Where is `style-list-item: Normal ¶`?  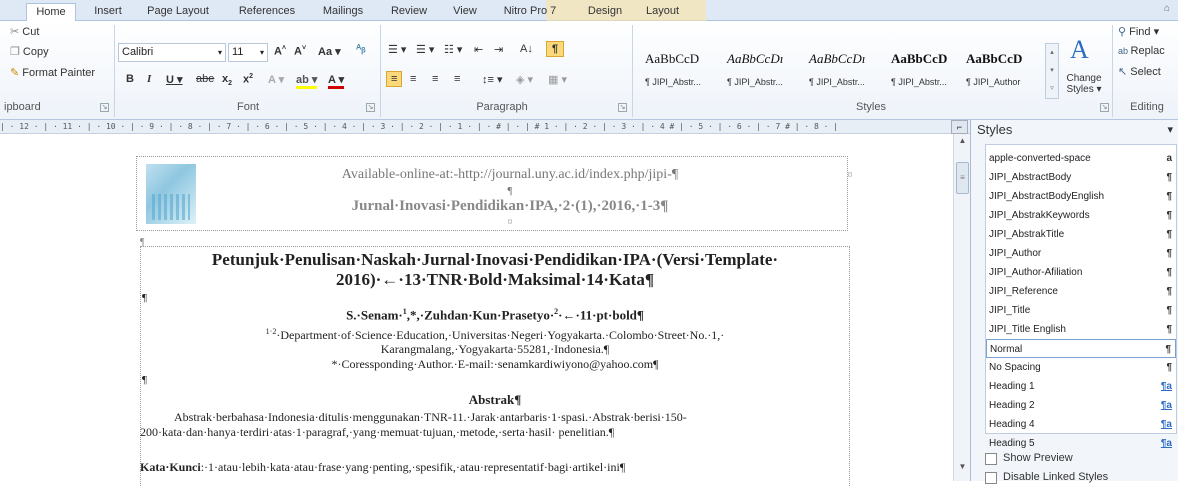
style-list-item: Normal ¶ is located at coordinates (1081, 348).